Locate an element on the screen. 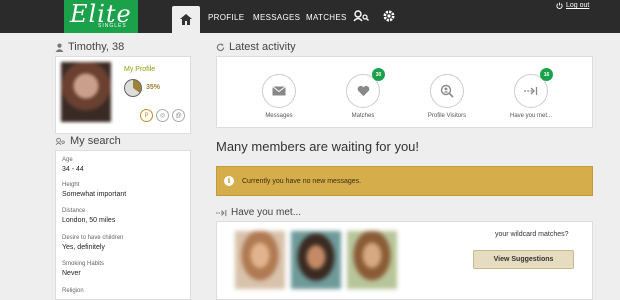 This screenshot has width=620, height=300. field-value: Never is located at coordinates (71, 273).